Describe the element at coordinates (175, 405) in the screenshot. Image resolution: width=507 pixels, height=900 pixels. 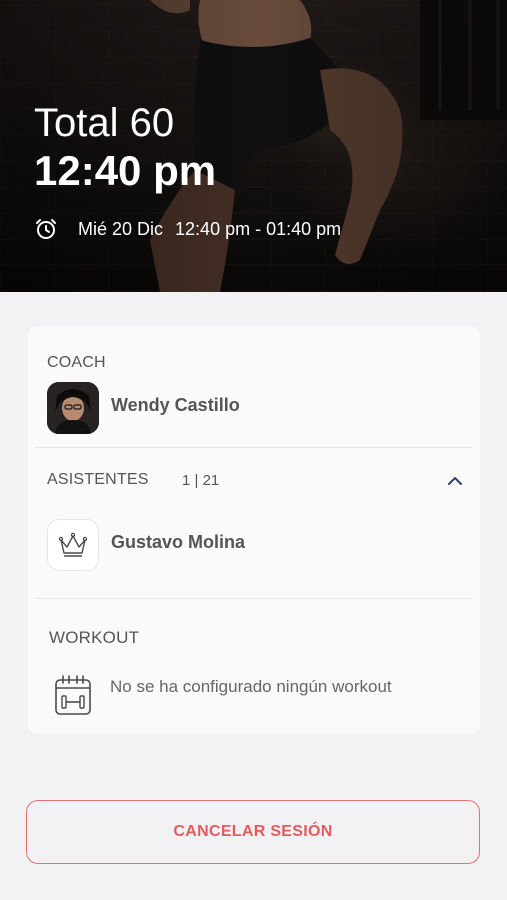
I see `coach-name: Wendy Castillo` at that location.